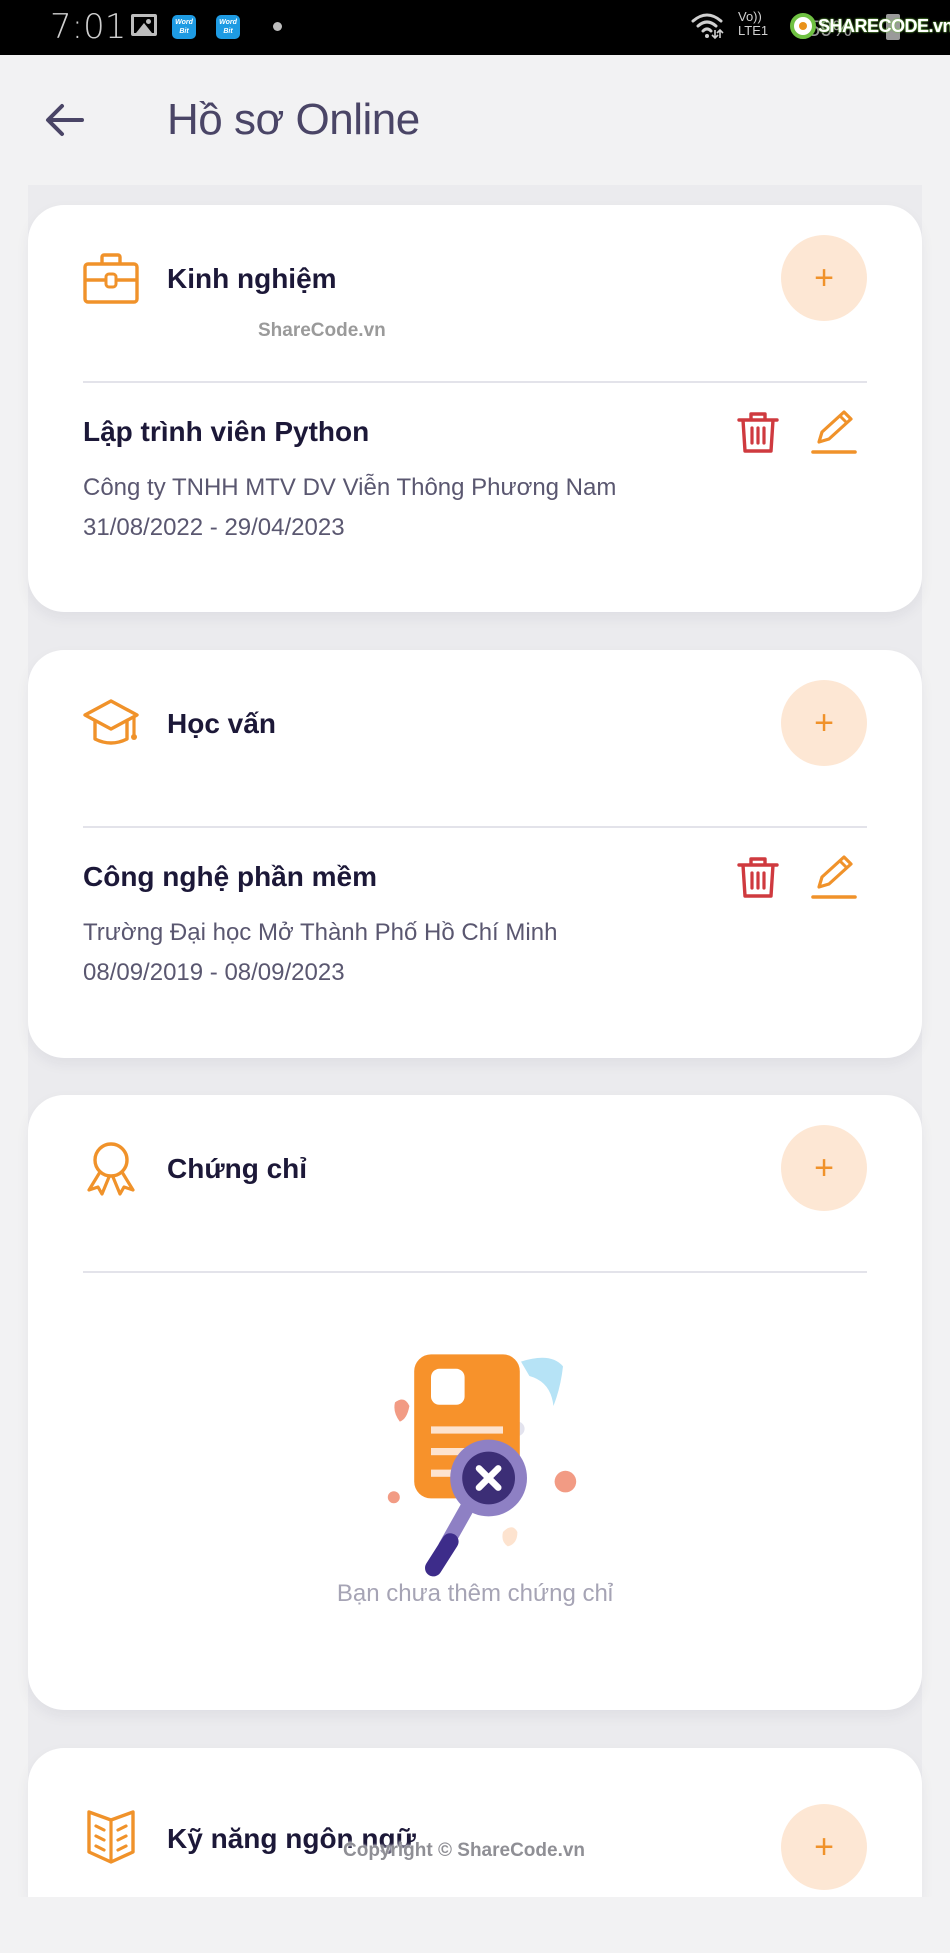  Describe the element at coordinates (88, 27) in the screenshot. I see `status-time: 7:01` at that location.